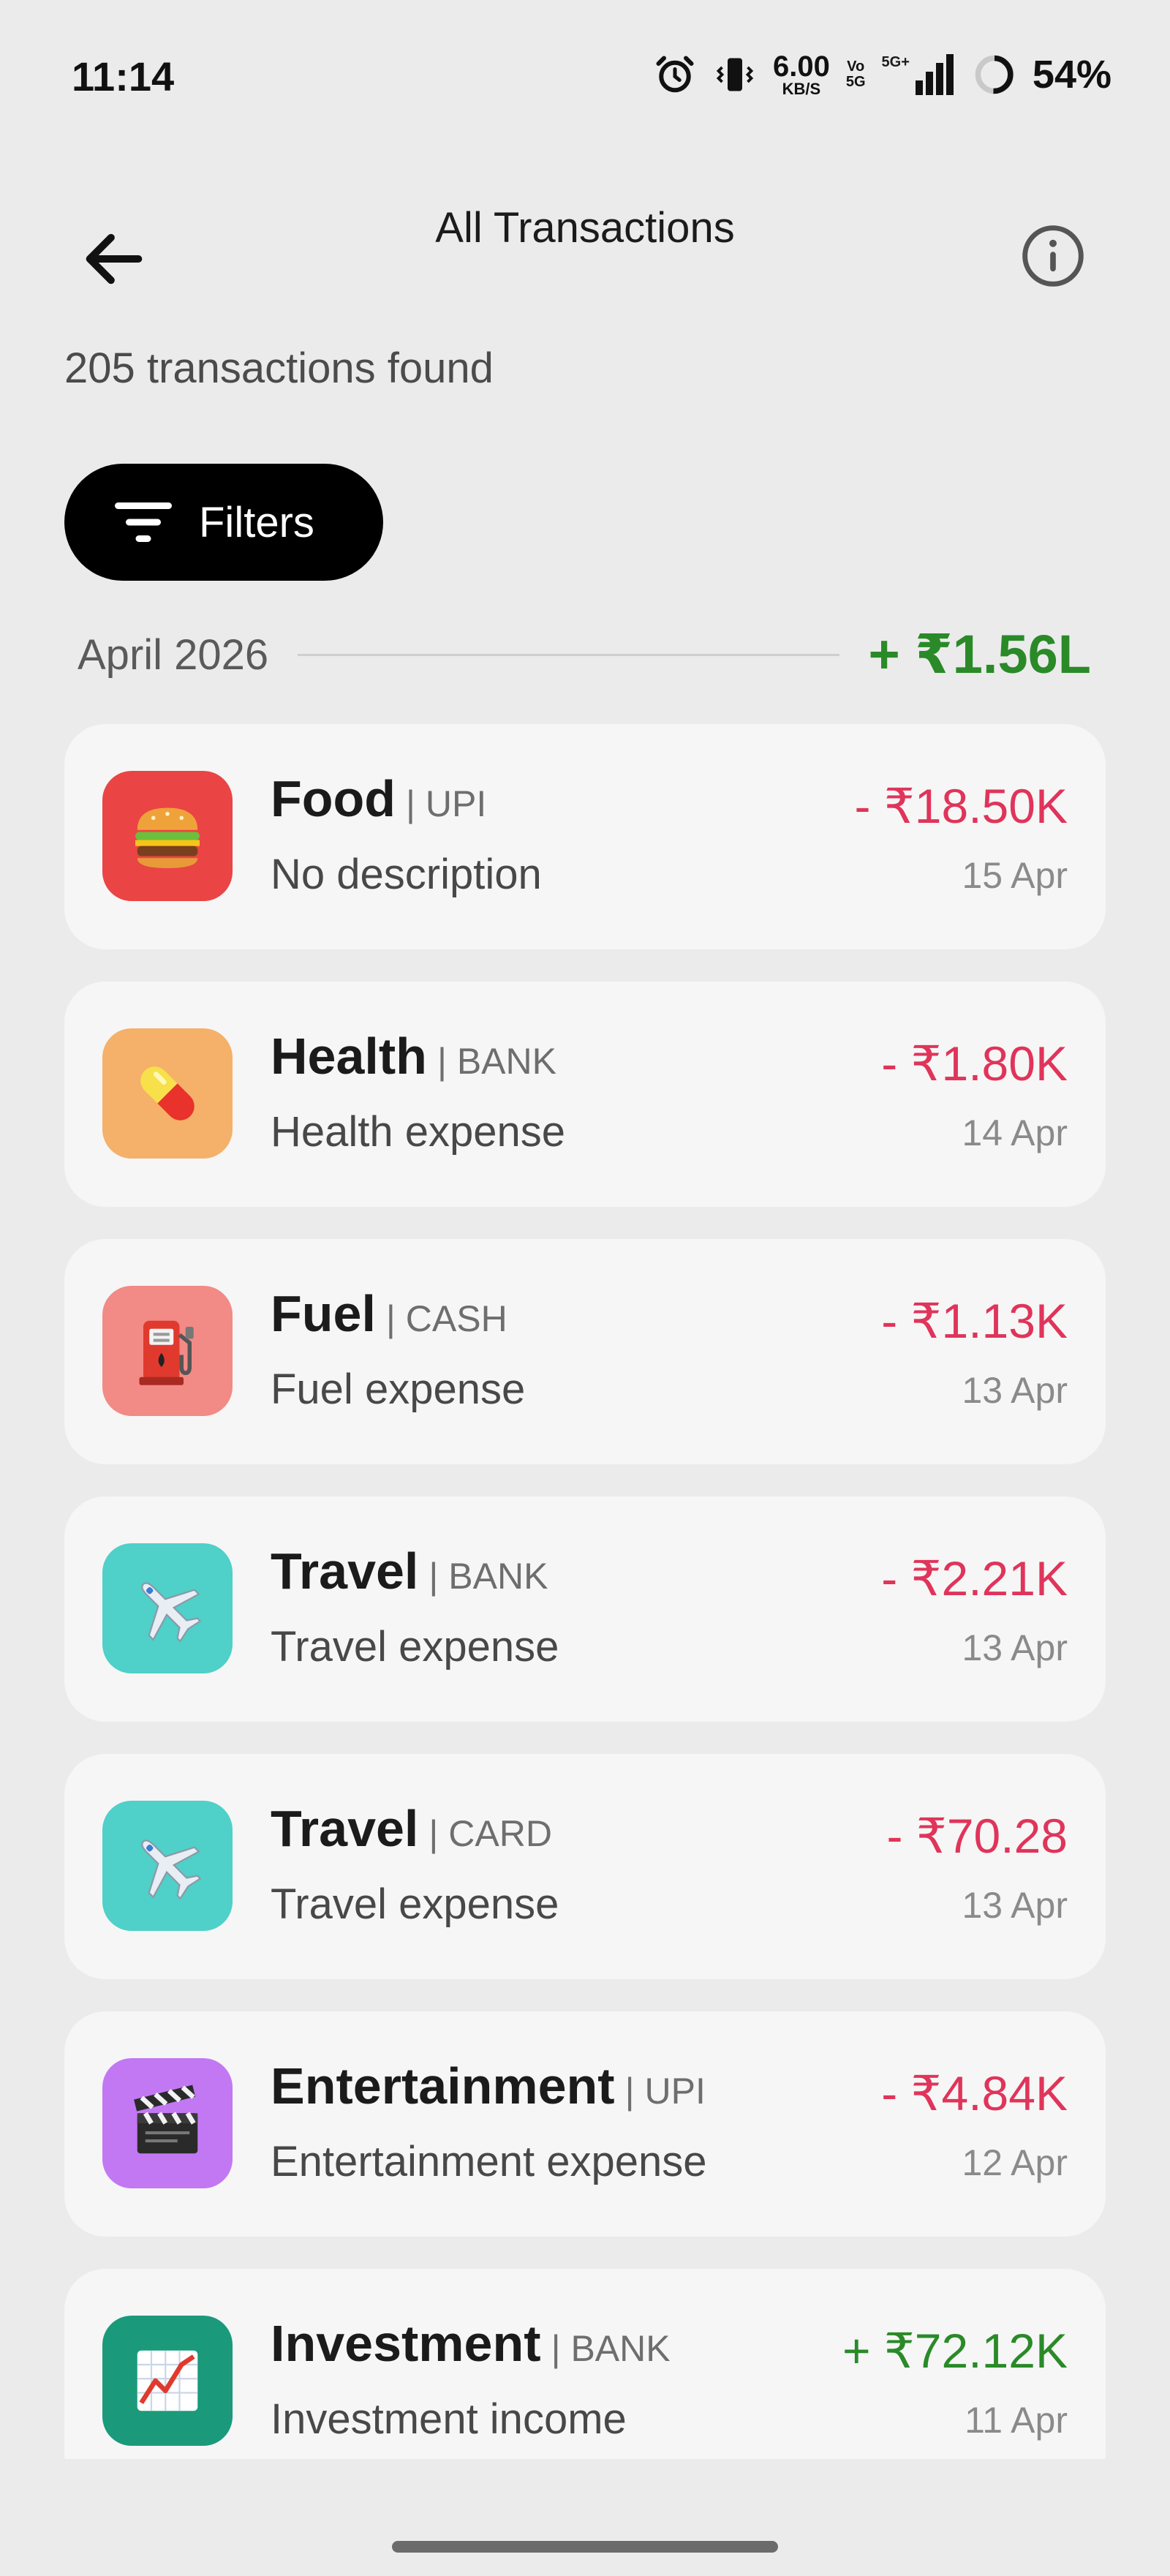  What do you see at coordinates (801, 74) in the screenshot?
I see `network-speed: 6.00 KB/S` at bounding box center [801, 74].